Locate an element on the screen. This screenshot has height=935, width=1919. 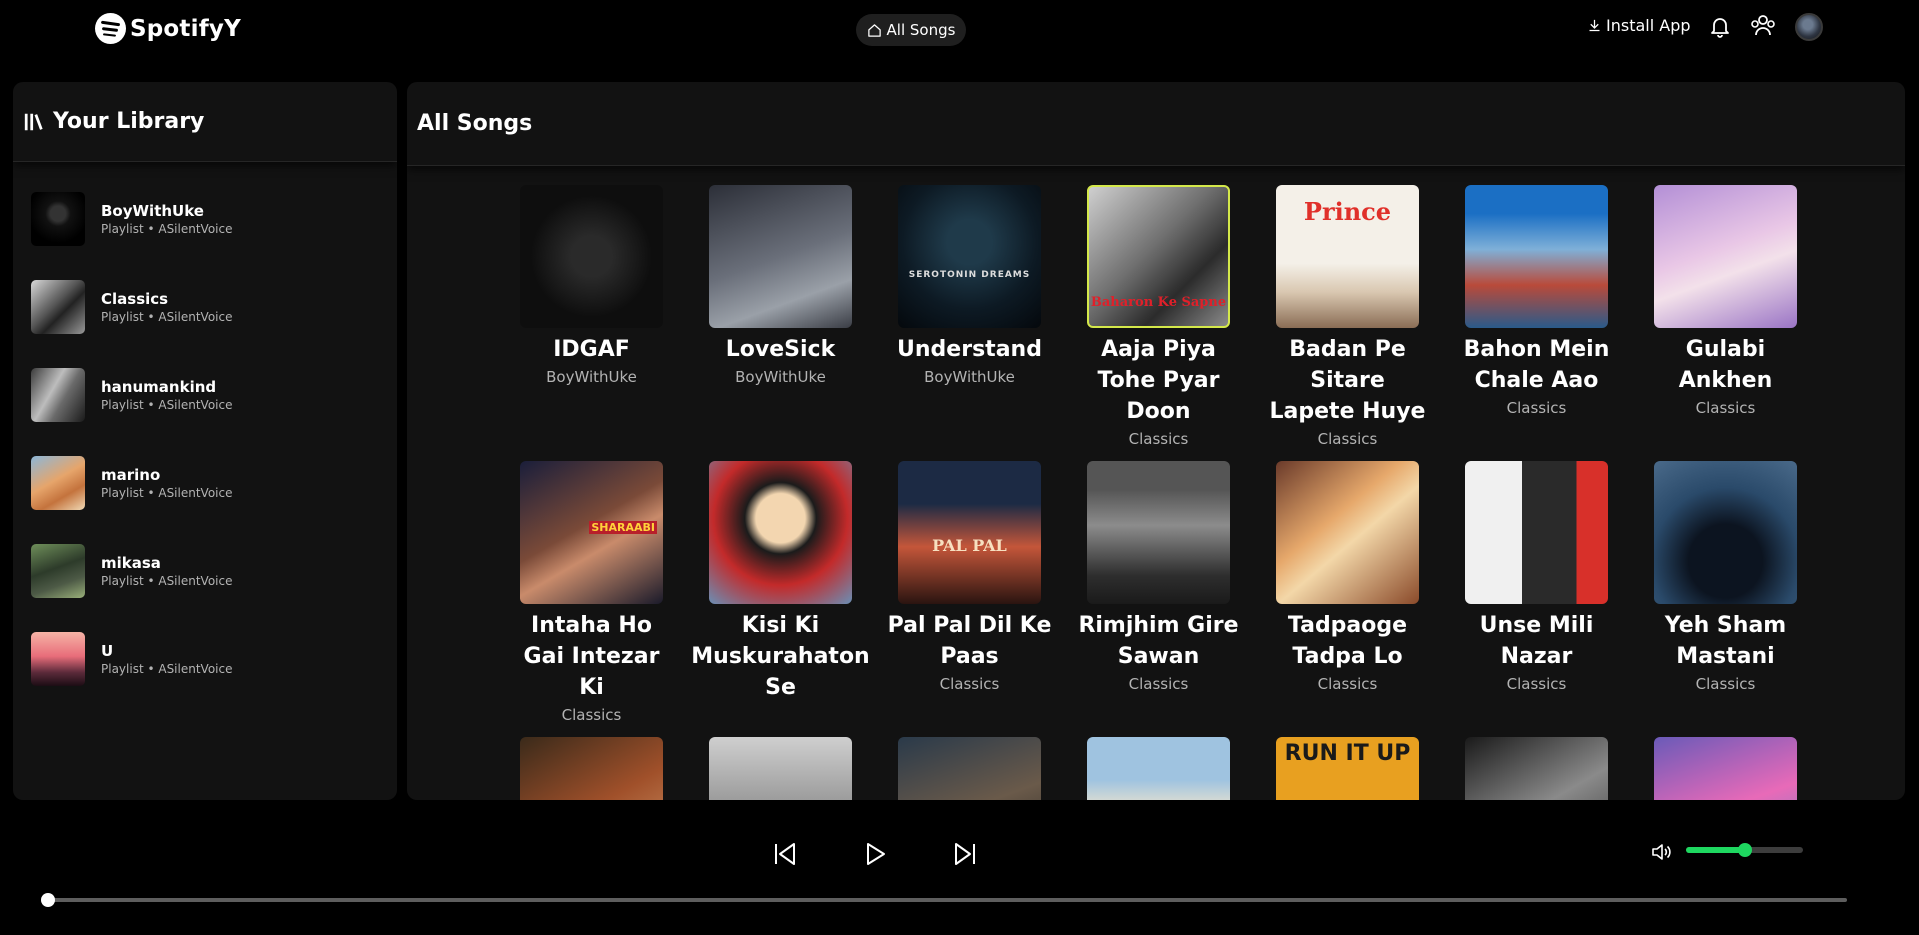
friends-icon is located at coordinates (1763, 26).